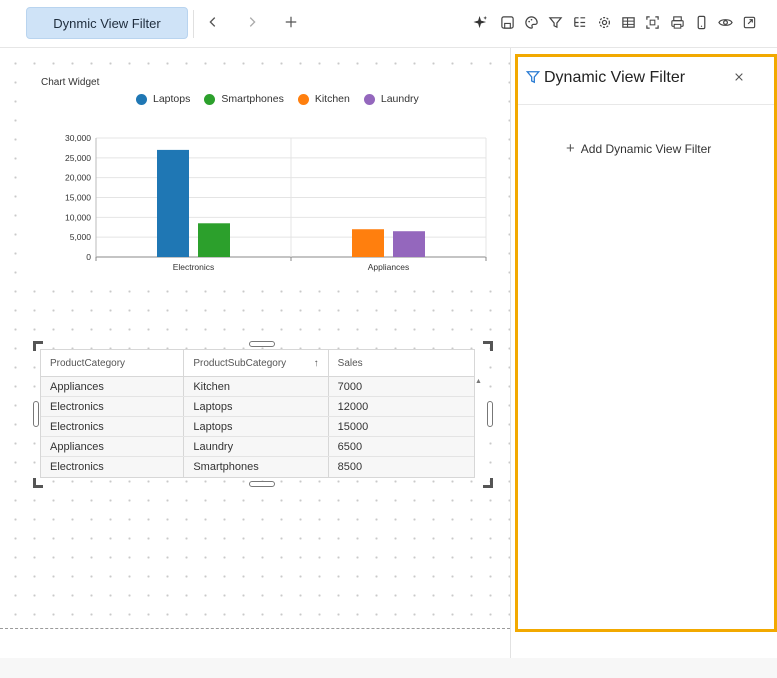 This screenshot has width=777, height=678. What do you see at coordinates (194, 267) in the screenshot?
I see `x-tick-label: Electronics` at bounding box center [194, 267].